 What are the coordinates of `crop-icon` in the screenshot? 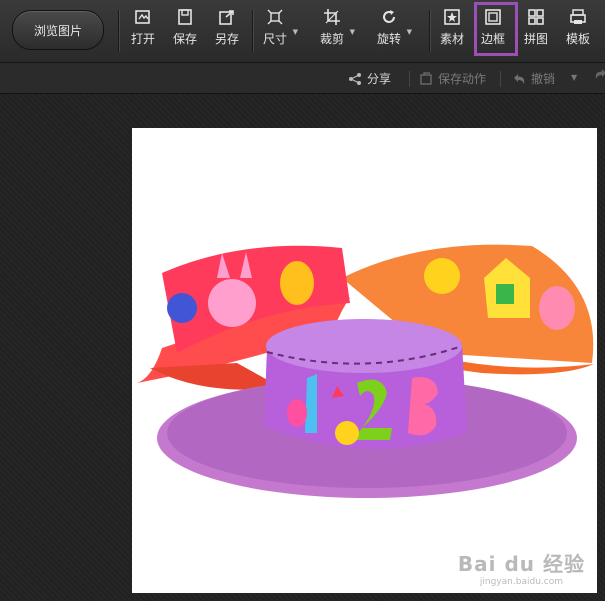 It's located at (332, 17).